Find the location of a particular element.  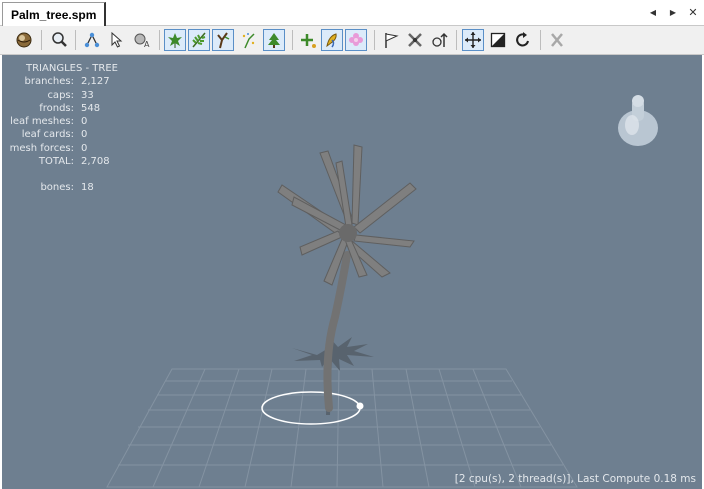

collision-icon: A is located at coordinates (142, 40).